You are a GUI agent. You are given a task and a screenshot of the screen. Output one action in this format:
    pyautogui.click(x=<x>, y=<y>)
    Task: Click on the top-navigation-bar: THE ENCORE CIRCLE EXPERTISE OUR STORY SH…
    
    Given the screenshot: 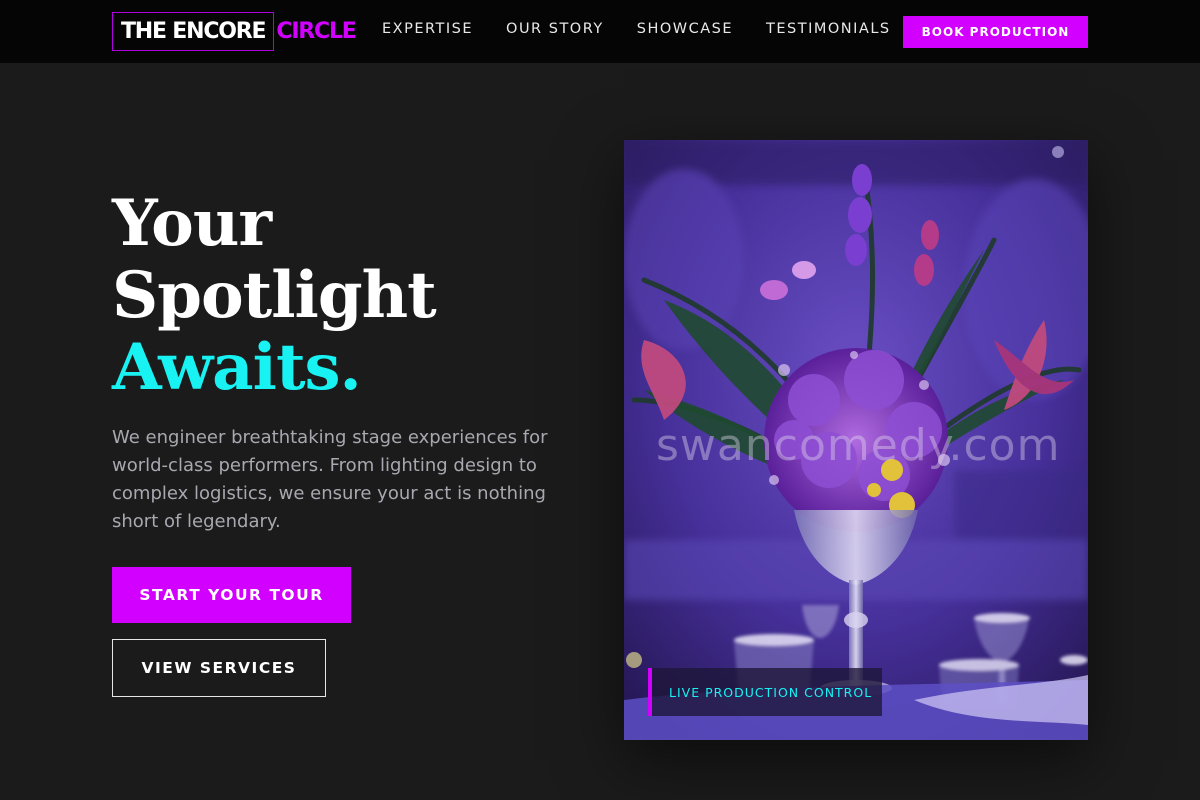 What is the action you would take?
    pyautogui.click(x=600, y=31)
    